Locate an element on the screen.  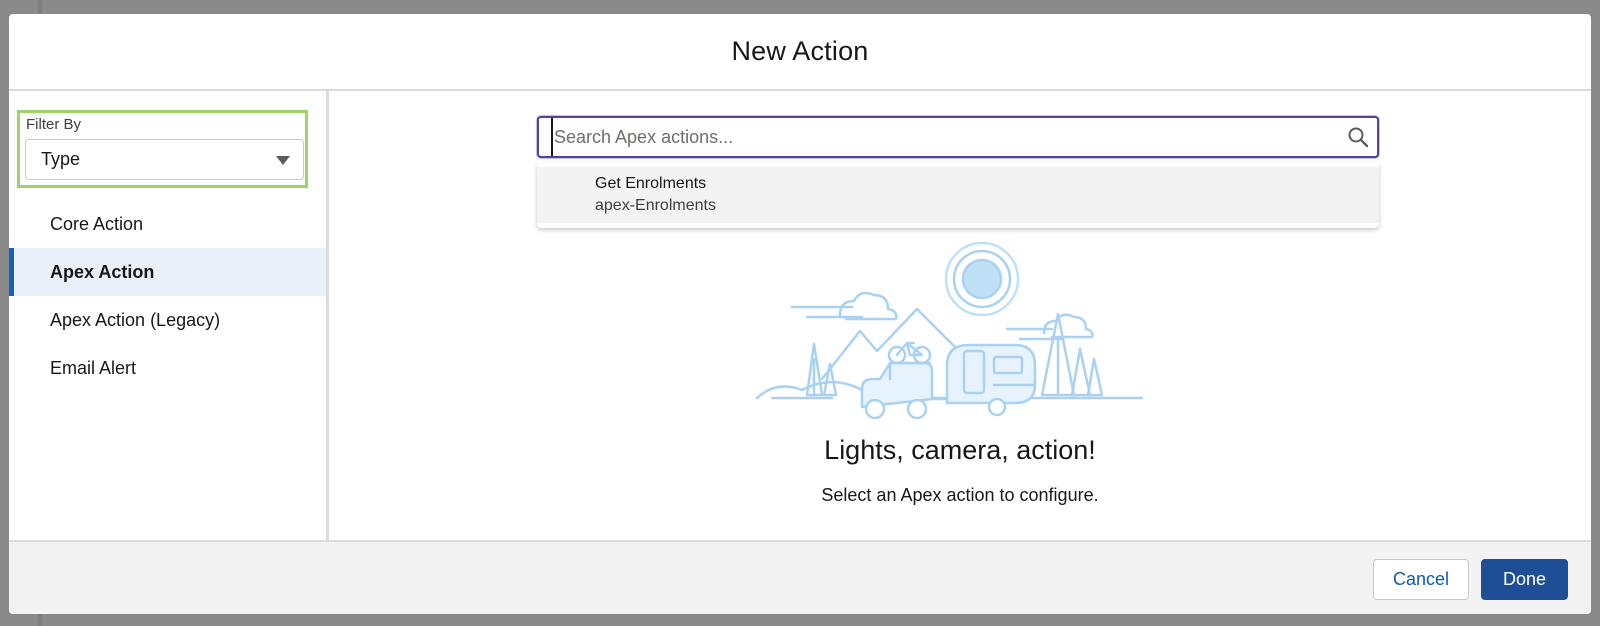
done-button: Done is located at coordinates (1524, 579).